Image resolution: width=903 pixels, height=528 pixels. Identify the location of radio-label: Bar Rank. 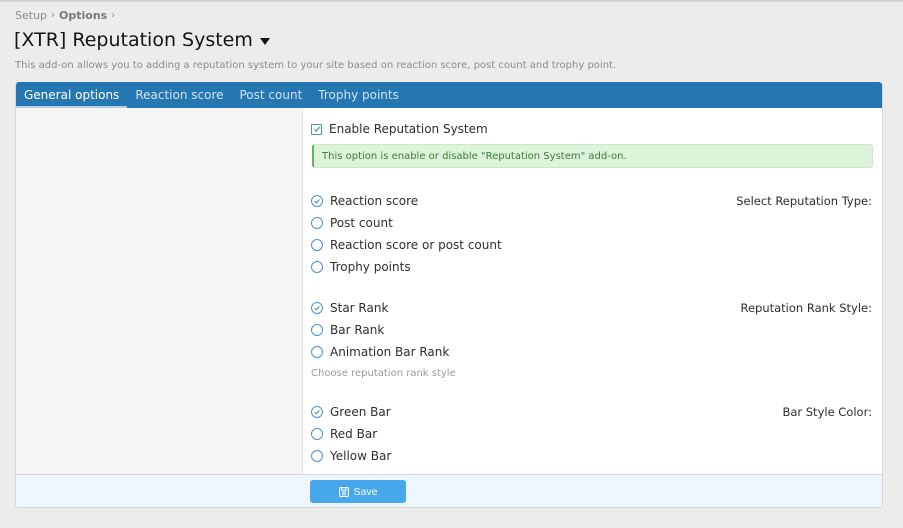
(357, 330).